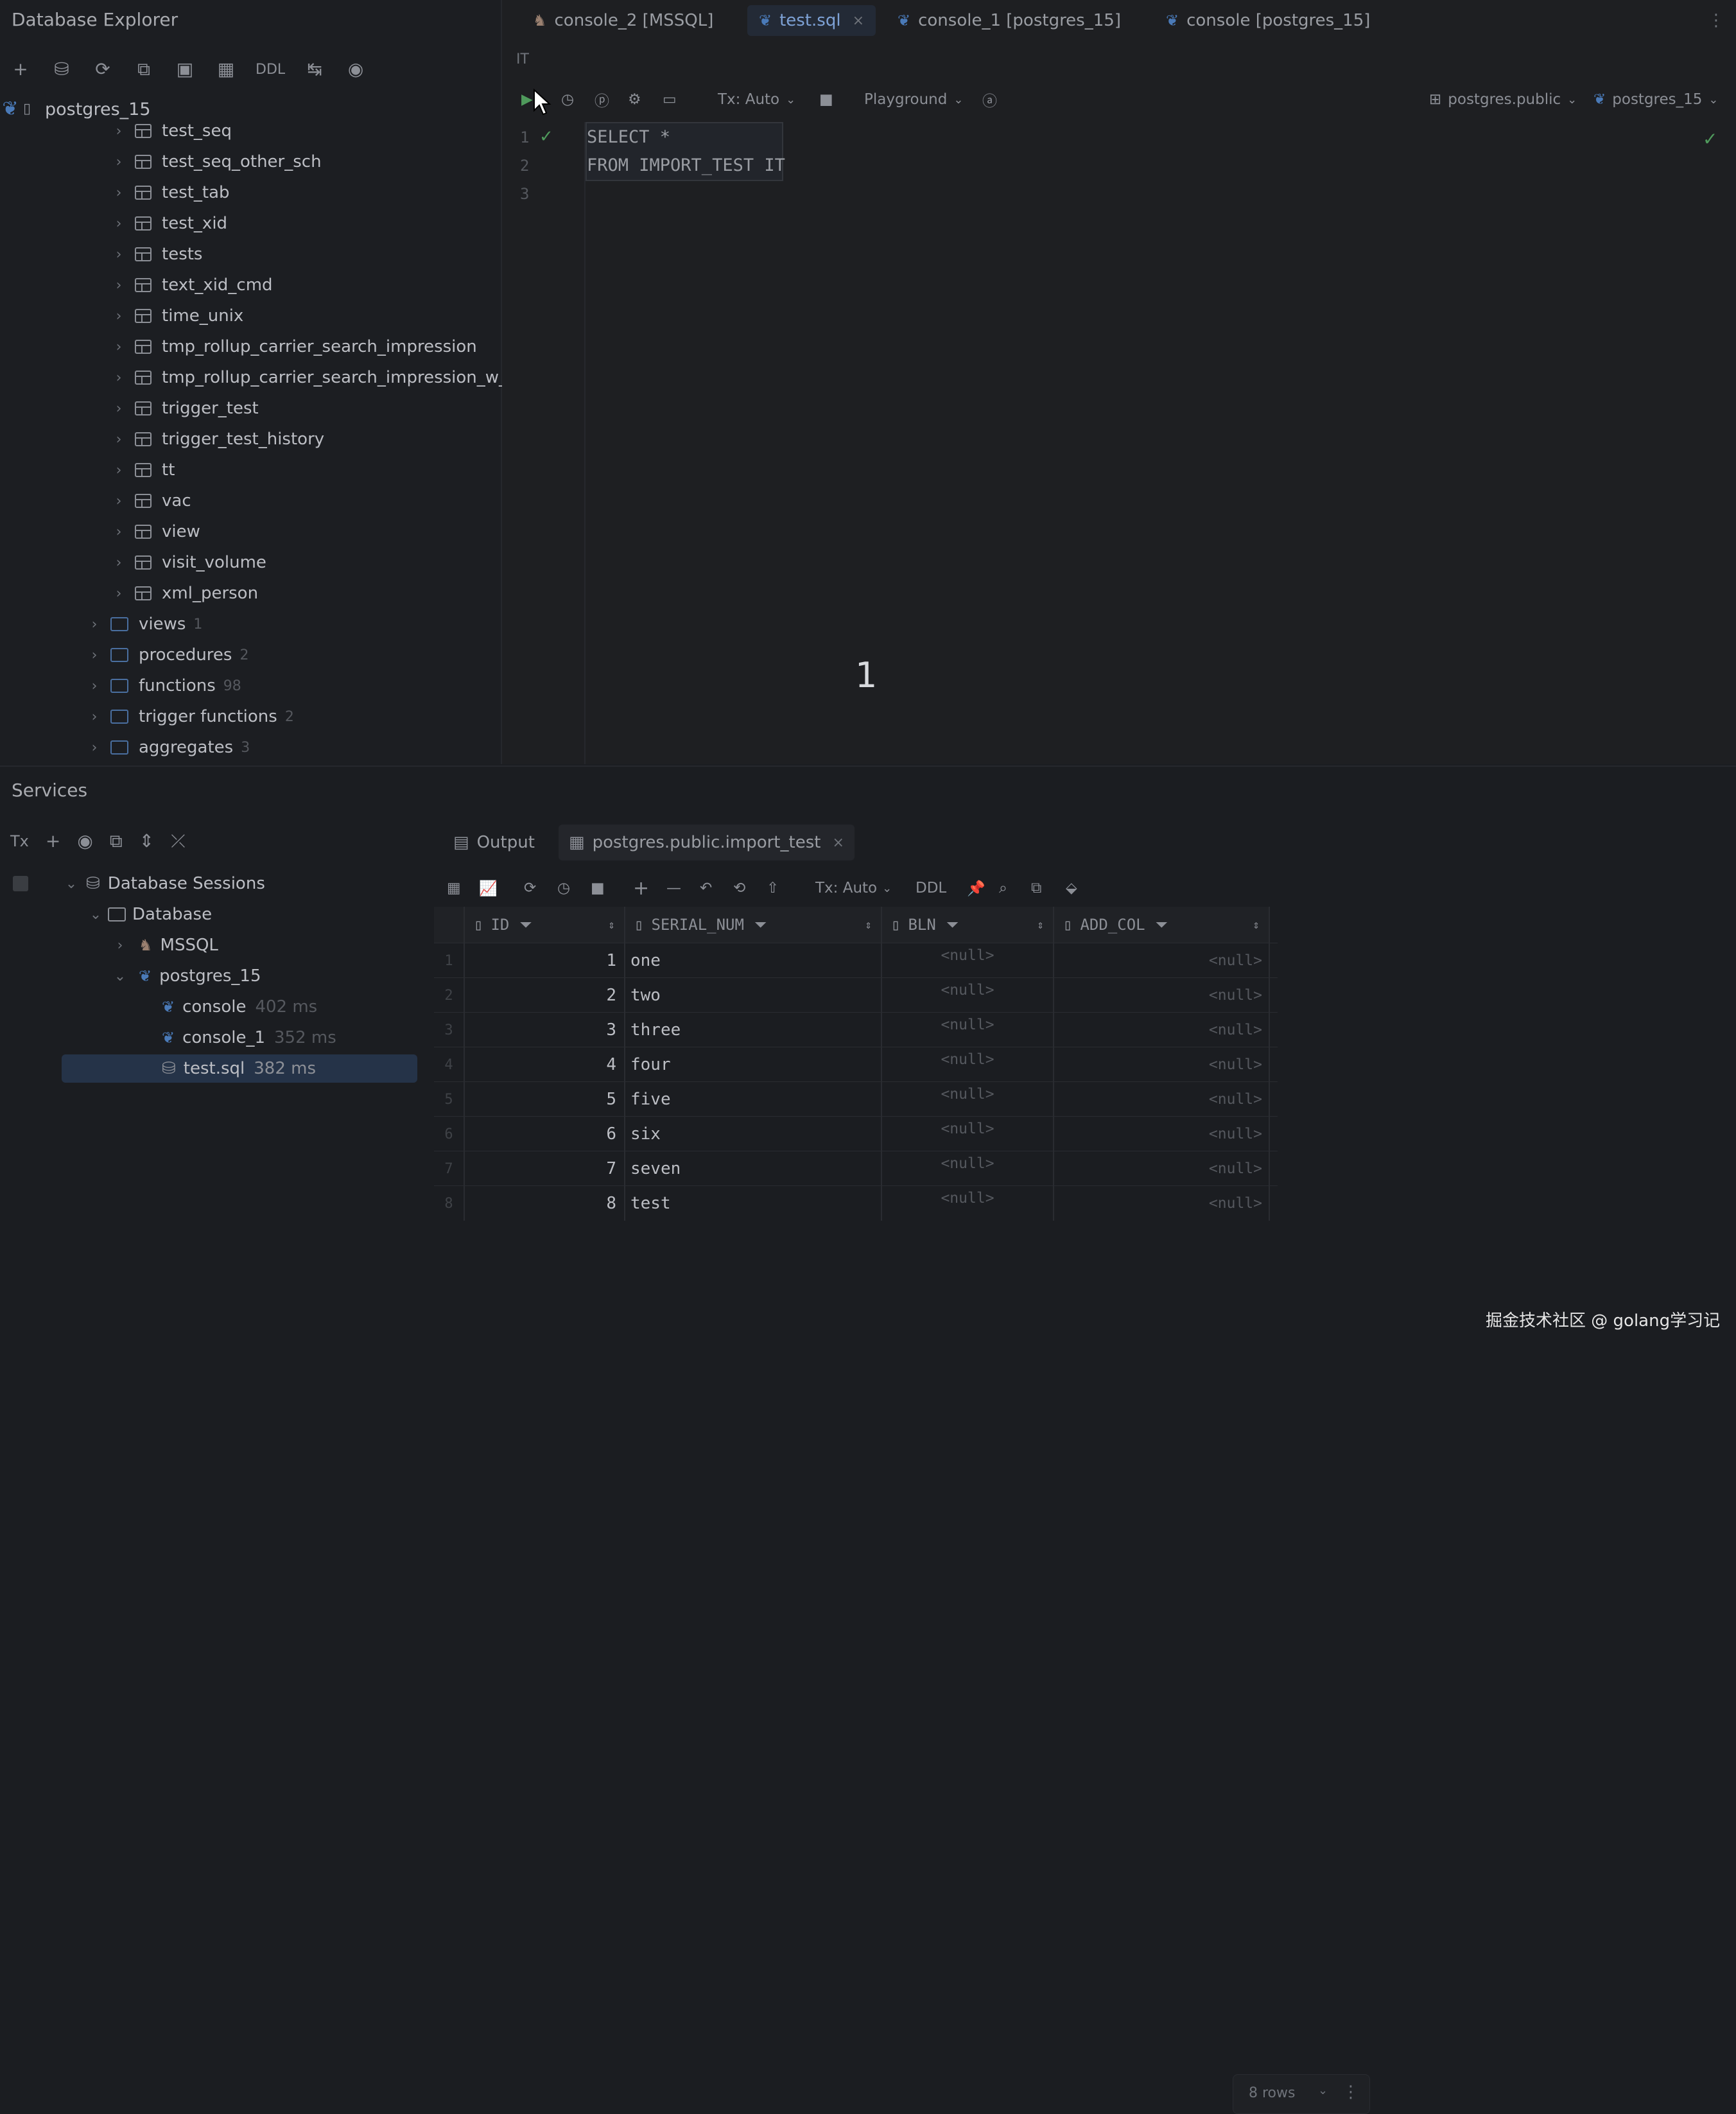 The height and width of the screenshot is (2114, 1736). I want to click on tree-table-item: › vac, so click(150, 501).